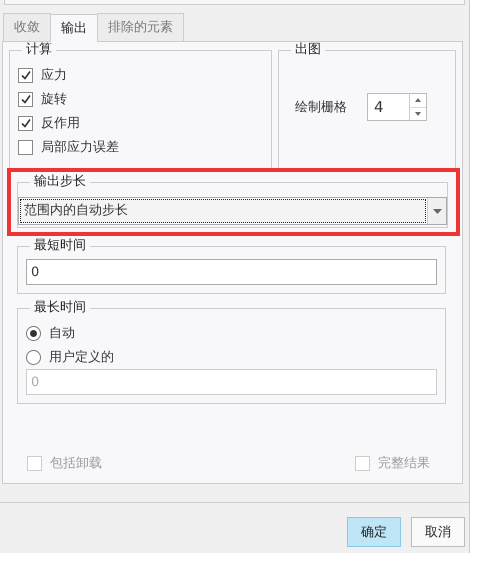 The image size is (479, 583). I want to click on group-title: 计算, so click(39, 50).